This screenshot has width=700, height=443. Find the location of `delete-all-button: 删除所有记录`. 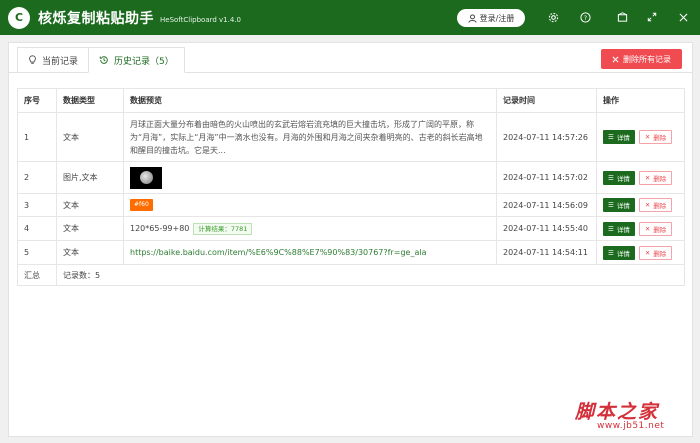

delete-all-button: 删除所有记录 is located at coordinates (641, 59).